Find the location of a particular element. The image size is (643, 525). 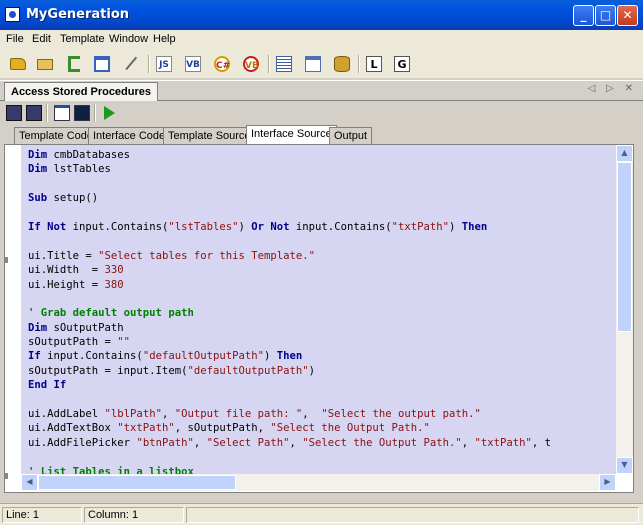

code-line: End If is located at coordinates (289, 385).